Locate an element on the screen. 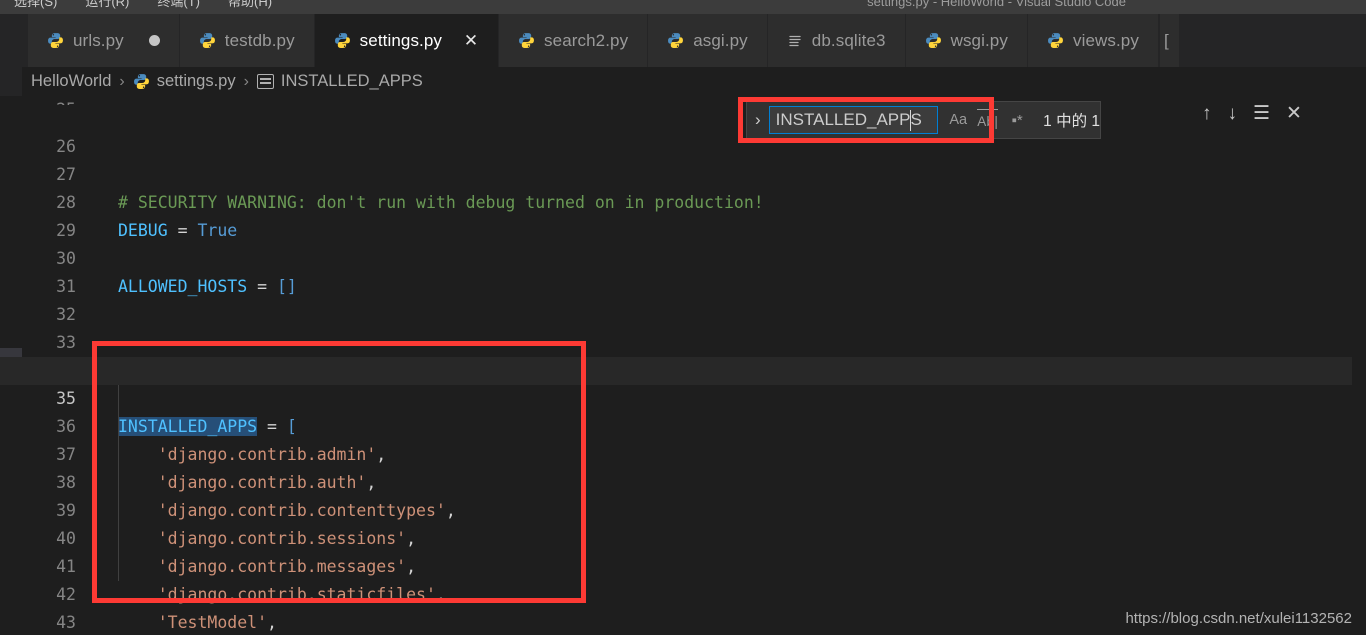 This screenshot has width=1366, height=635. tab-label: db.sqlite3 is located at coordinates (848, 40).